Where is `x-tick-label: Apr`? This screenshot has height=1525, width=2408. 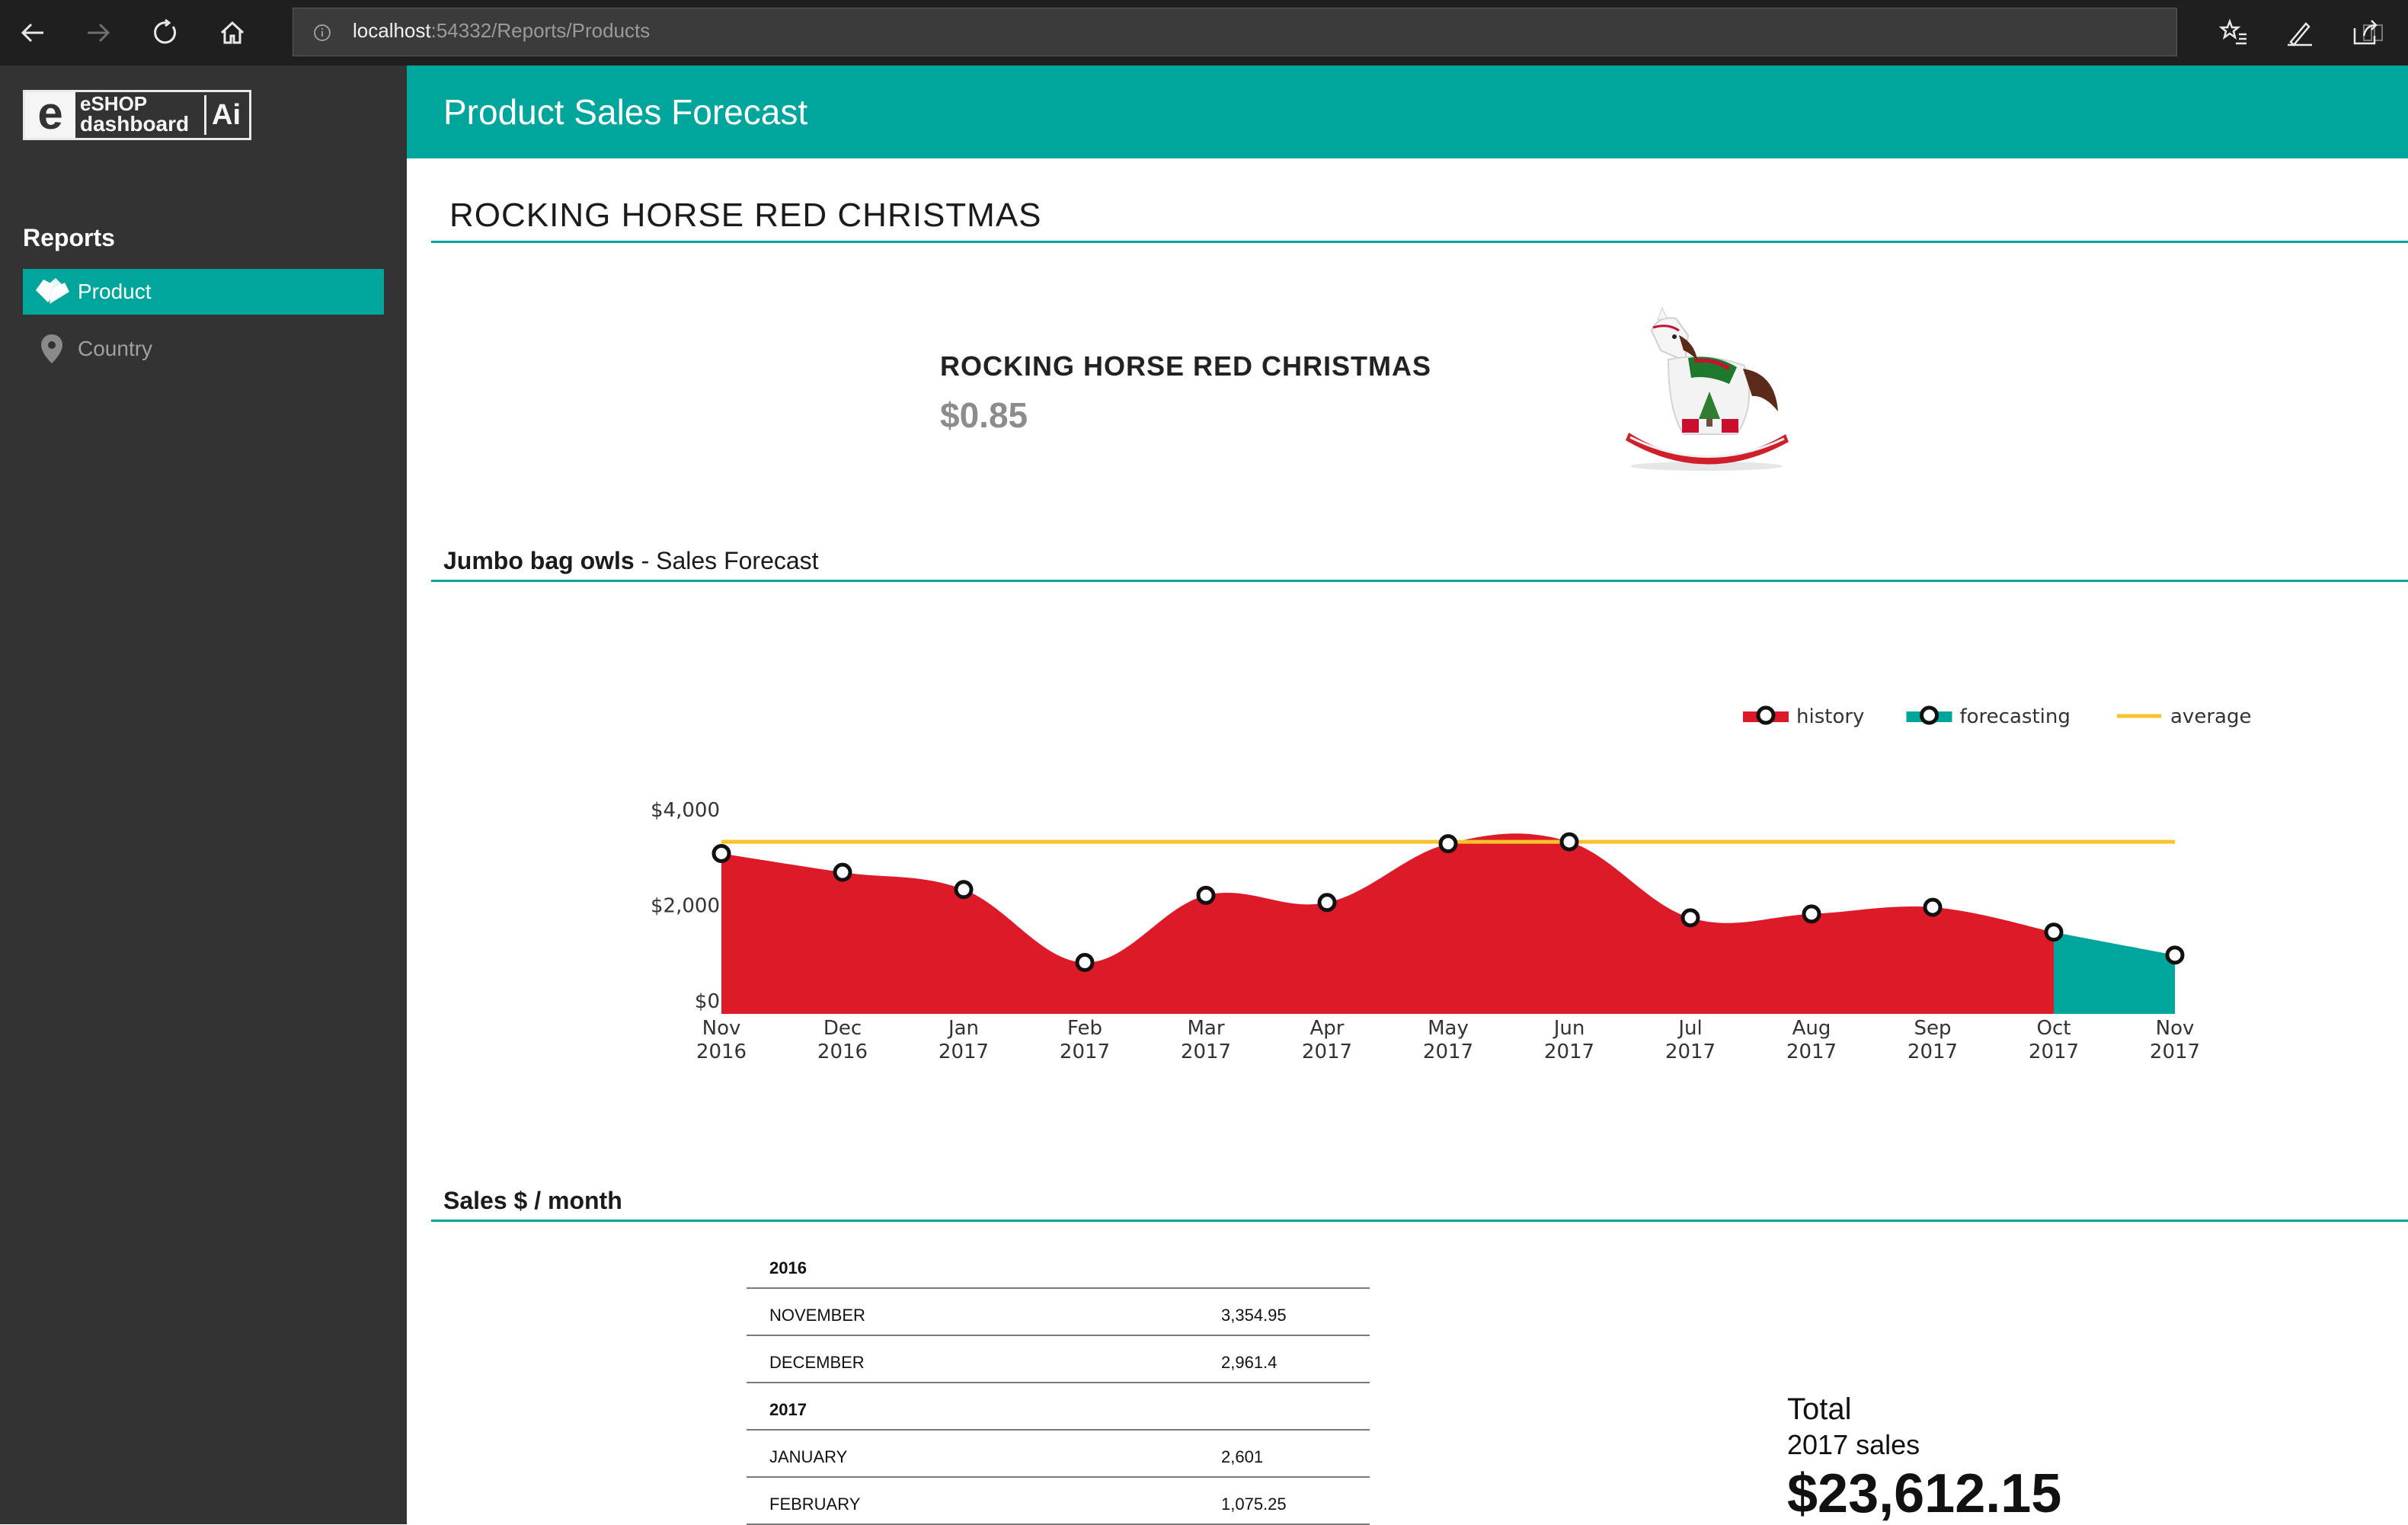 x-tick-label: Apr is located at coordinates (1327, 1029).